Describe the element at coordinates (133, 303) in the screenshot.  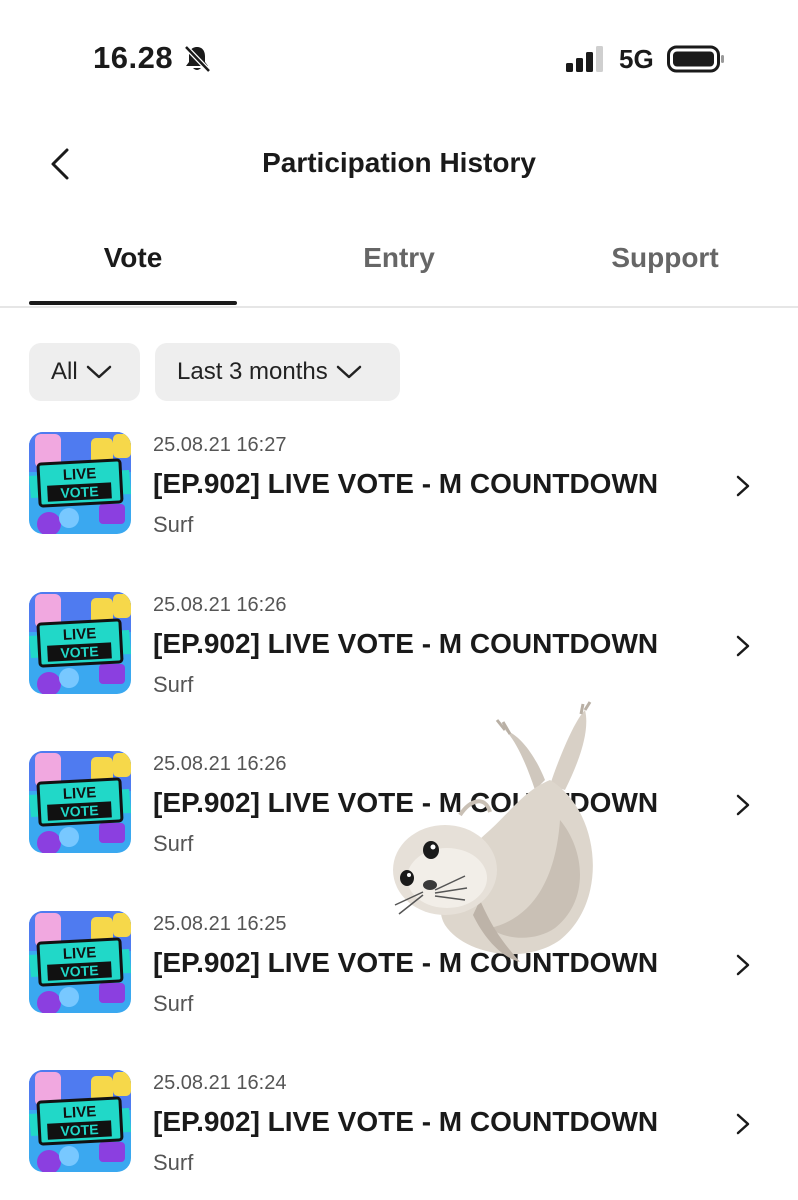
I see `active-tab-indicator` at that location.